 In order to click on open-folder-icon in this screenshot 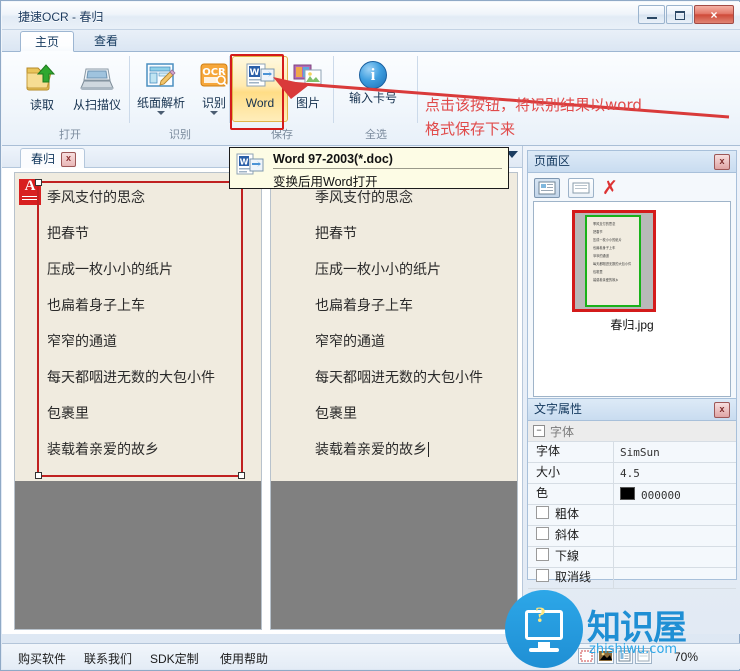, I will do `click(42, 78)`.